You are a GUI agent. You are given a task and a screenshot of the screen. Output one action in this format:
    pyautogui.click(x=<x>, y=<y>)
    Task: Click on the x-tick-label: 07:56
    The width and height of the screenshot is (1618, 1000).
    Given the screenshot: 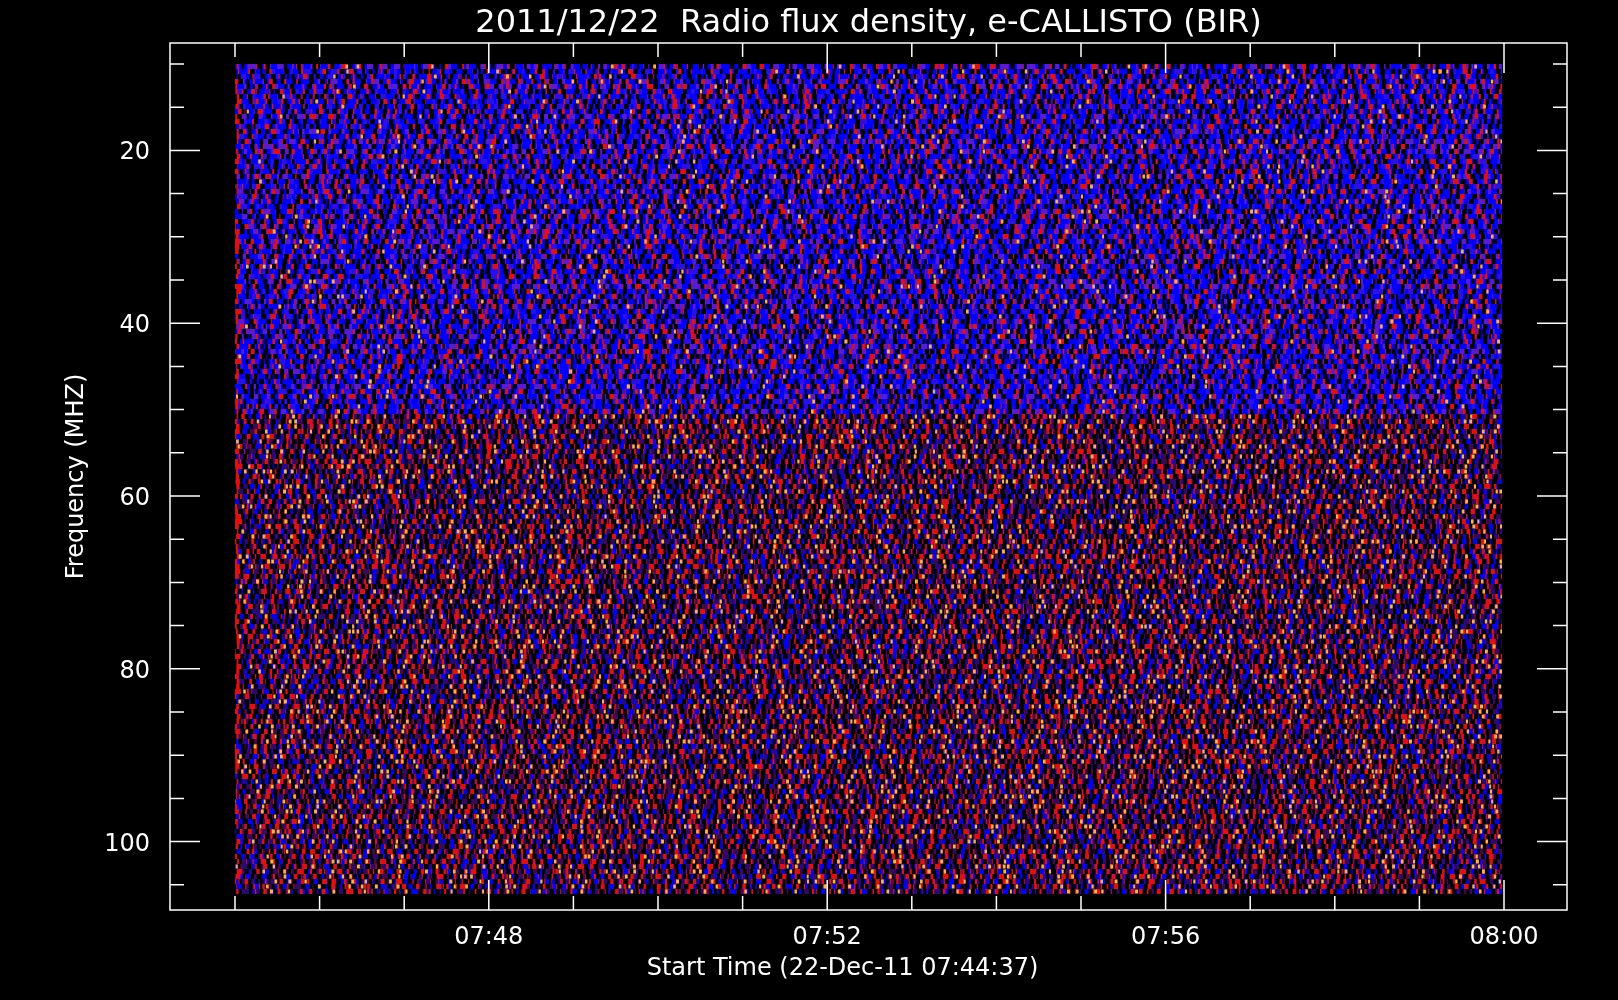 What is the action you would take?
    pyautogui.click(x=1166, y=936)
    